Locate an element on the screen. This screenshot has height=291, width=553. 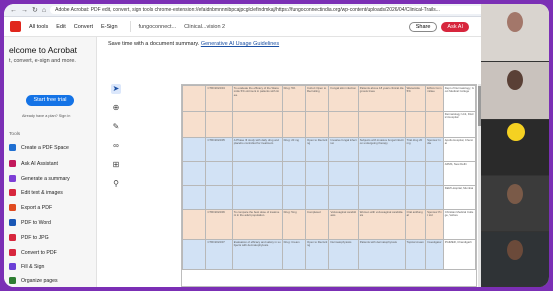
table-cell: AIIMS, New Delhi is located at coordinates (459, 173).